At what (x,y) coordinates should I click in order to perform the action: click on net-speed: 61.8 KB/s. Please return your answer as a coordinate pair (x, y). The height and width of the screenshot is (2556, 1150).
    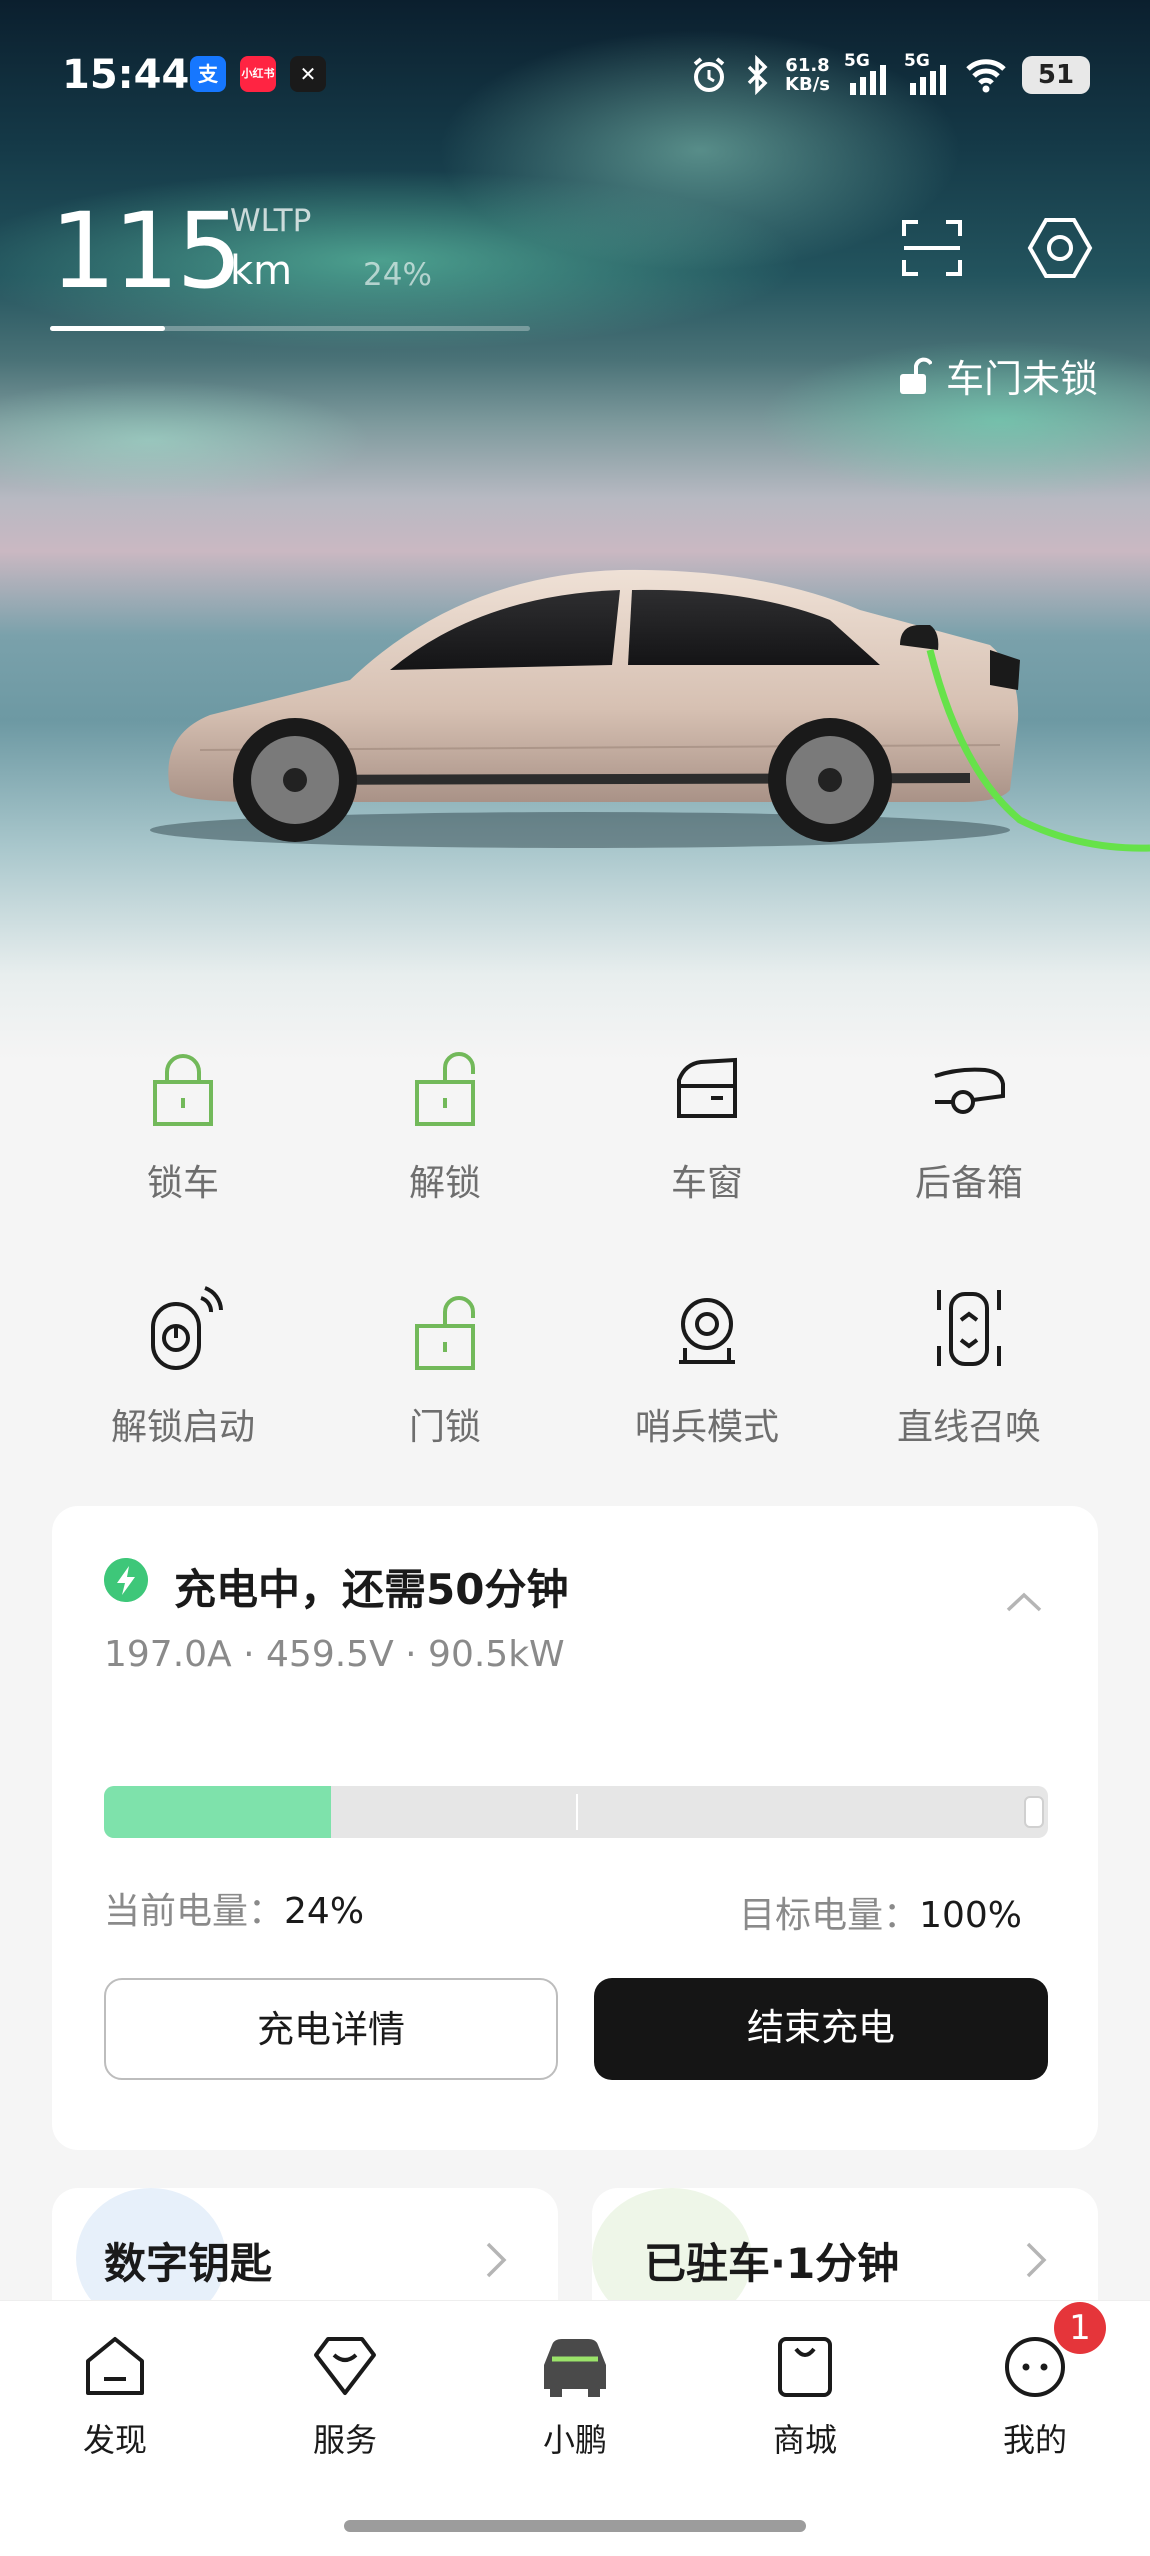
    Looking at the image, I should click on (807, 75).